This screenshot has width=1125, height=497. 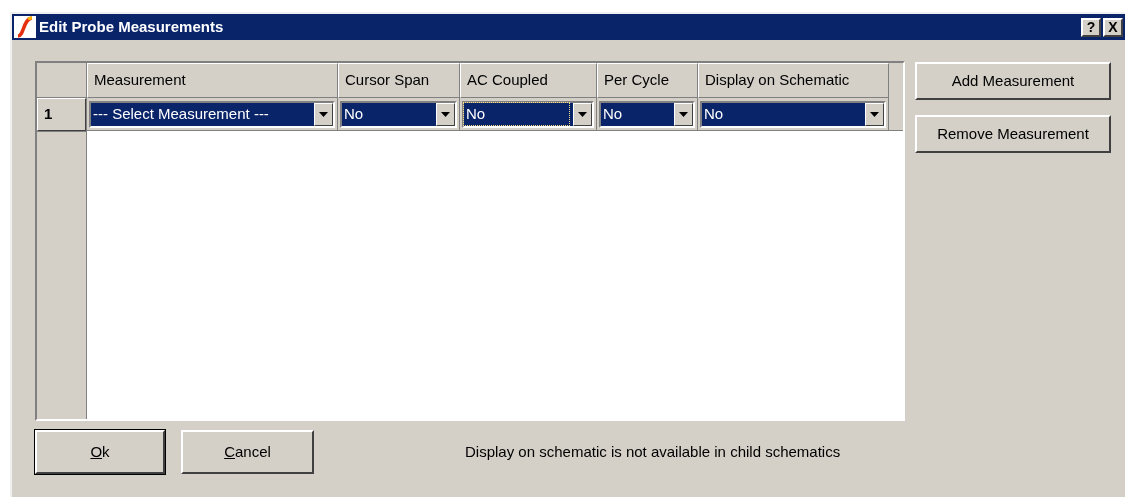 I want to click on add-measurement-button: Add Measurement, so click(x=1013, y=81).